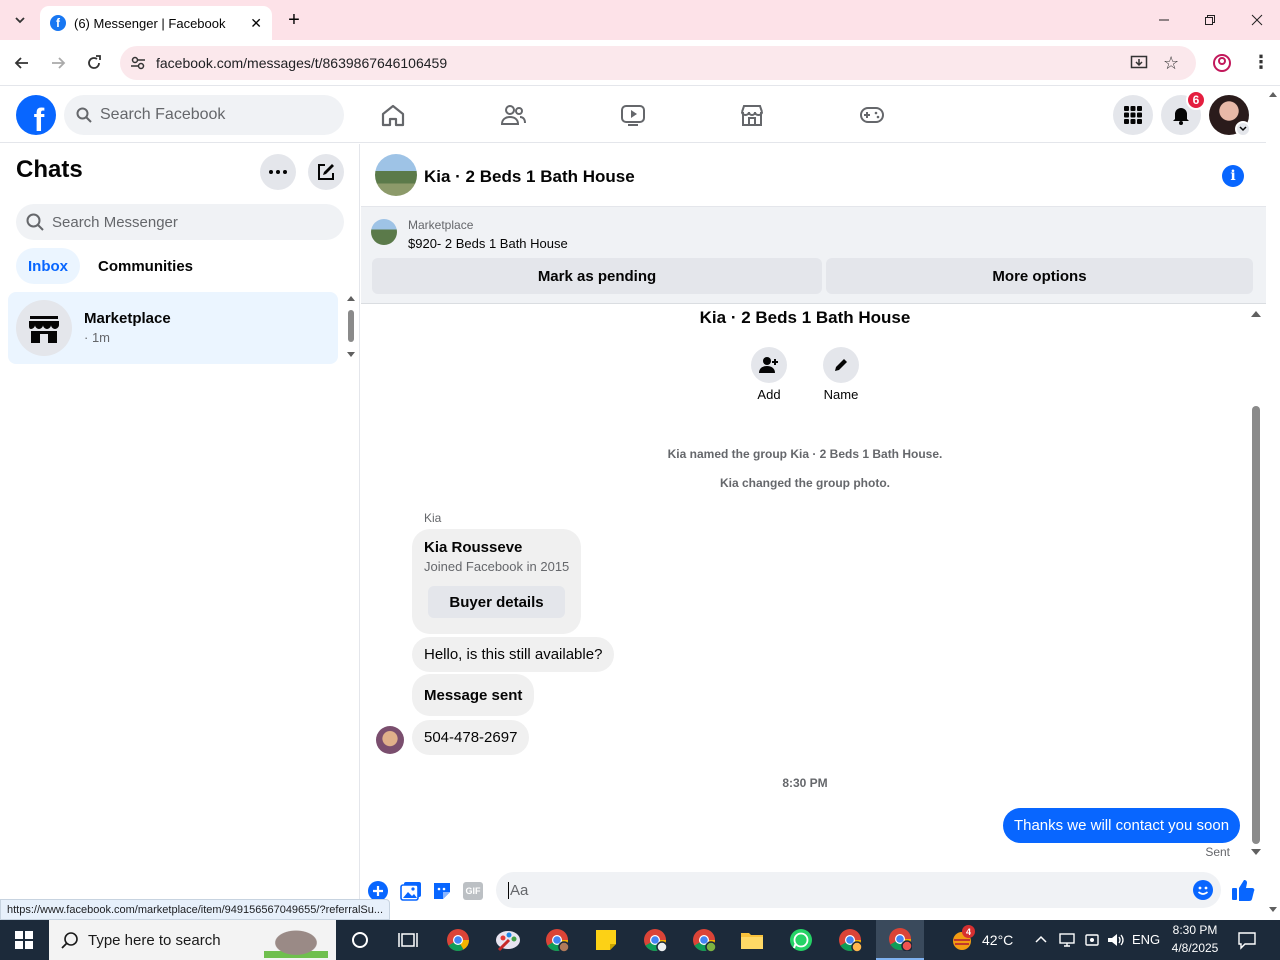 The height and width of the screenshot is (960, 1280). What do you see at coordinates (1195, 948) in the screenshot?
I see `clock-date: 4/8/2025` at bounding box center [1195, 948].